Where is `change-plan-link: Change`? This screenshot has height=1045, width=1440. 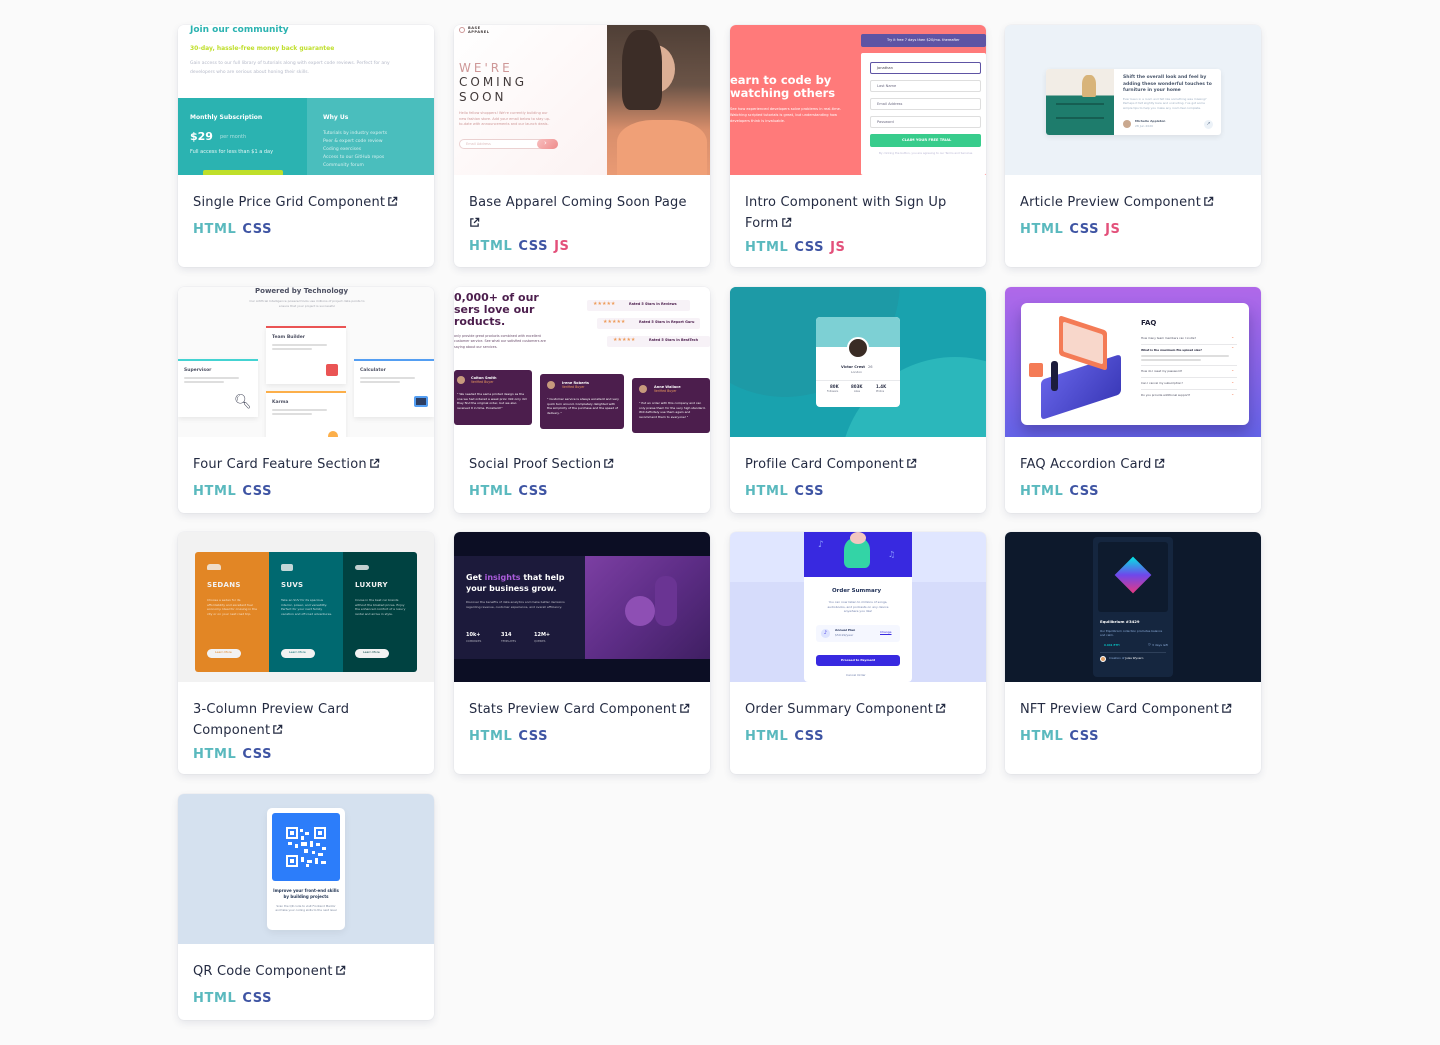 change-plan-link: Change is located at coordinates (886, 632).